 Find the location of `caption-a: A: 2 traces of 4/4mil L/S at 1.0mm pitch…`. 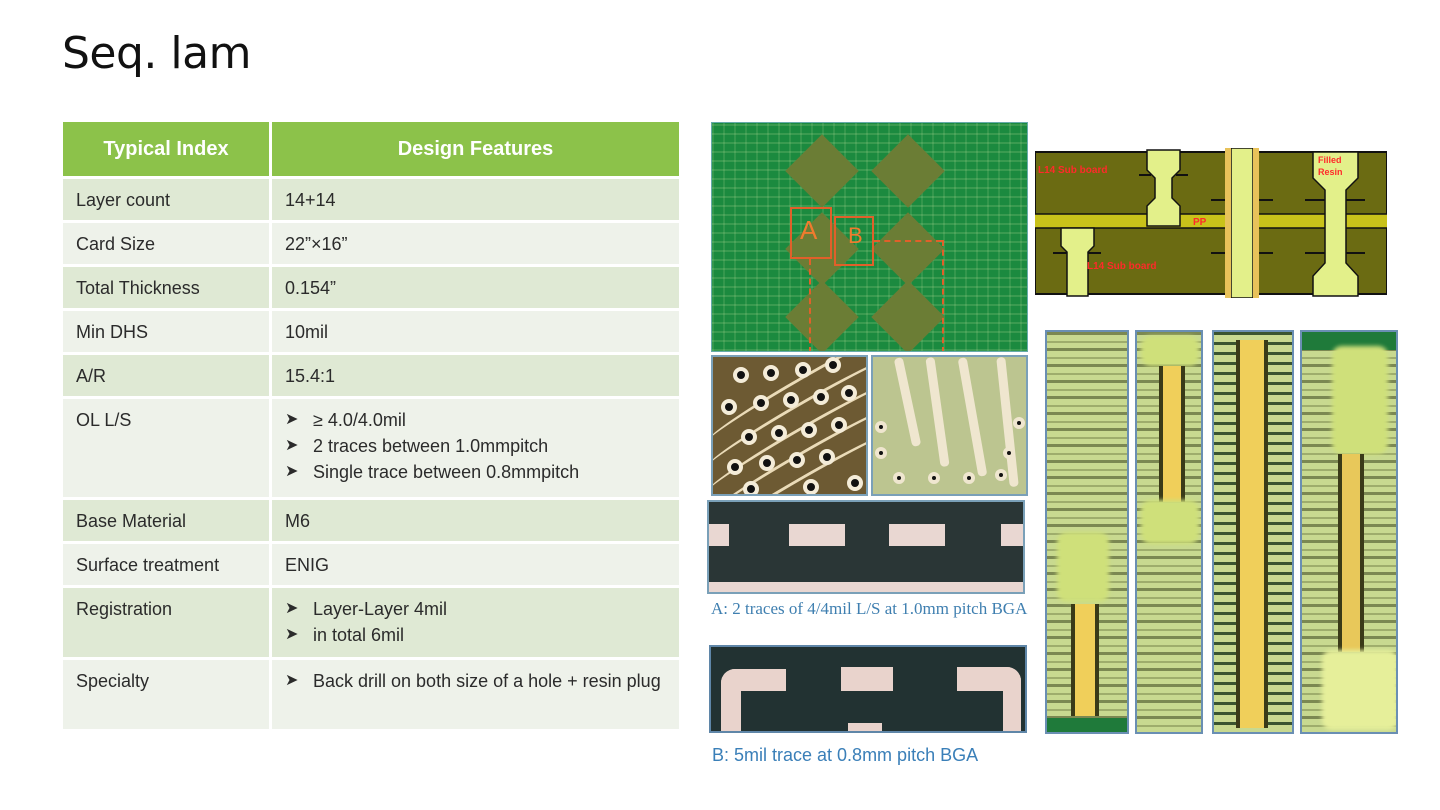

caption-a: A: 2 traces of 4/4mil L/S at 1.0mm pitch… is located at coordinates (869, 608).